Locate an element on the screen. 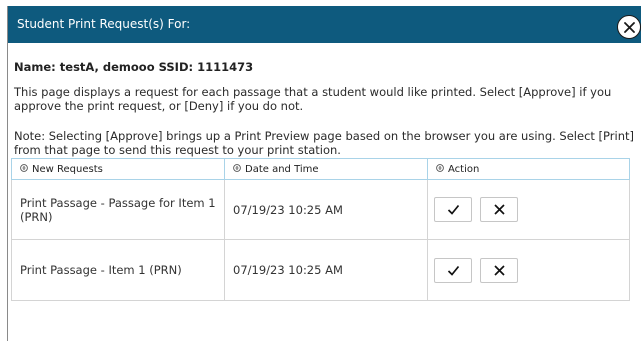 The image size is (641, 341). column-header-new-requests: New Requests is located at coordinates (118, 169).